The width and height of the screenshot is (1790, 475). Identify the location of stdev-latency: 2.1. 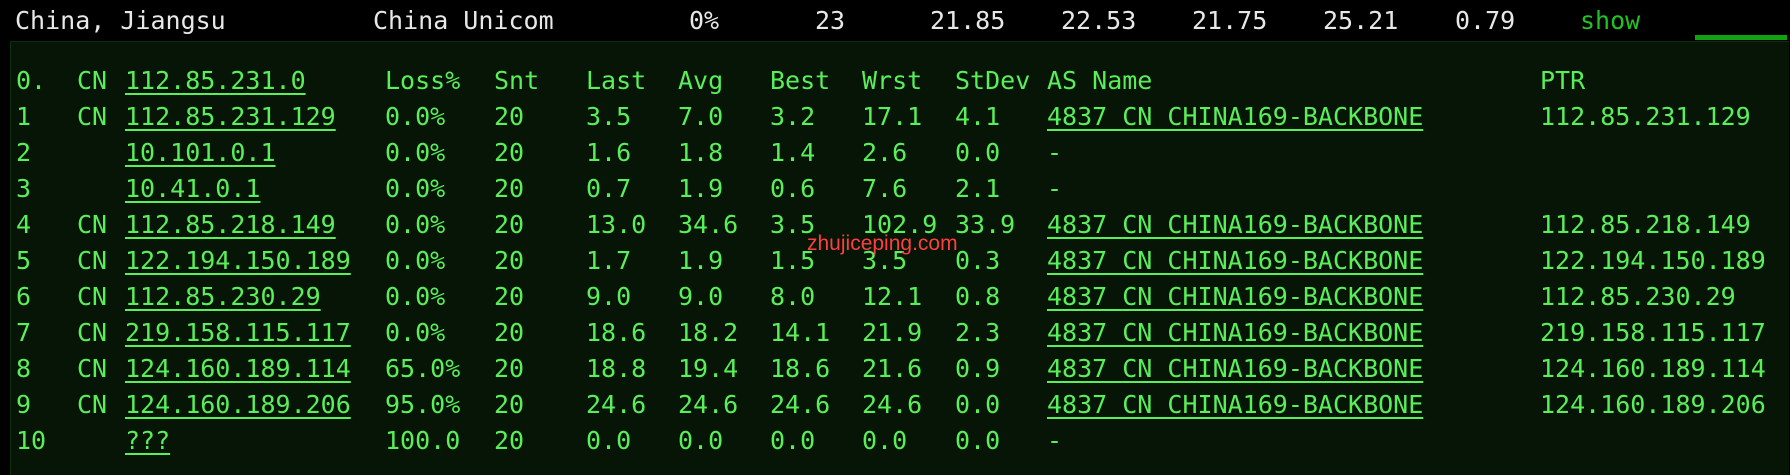
(978, 188).